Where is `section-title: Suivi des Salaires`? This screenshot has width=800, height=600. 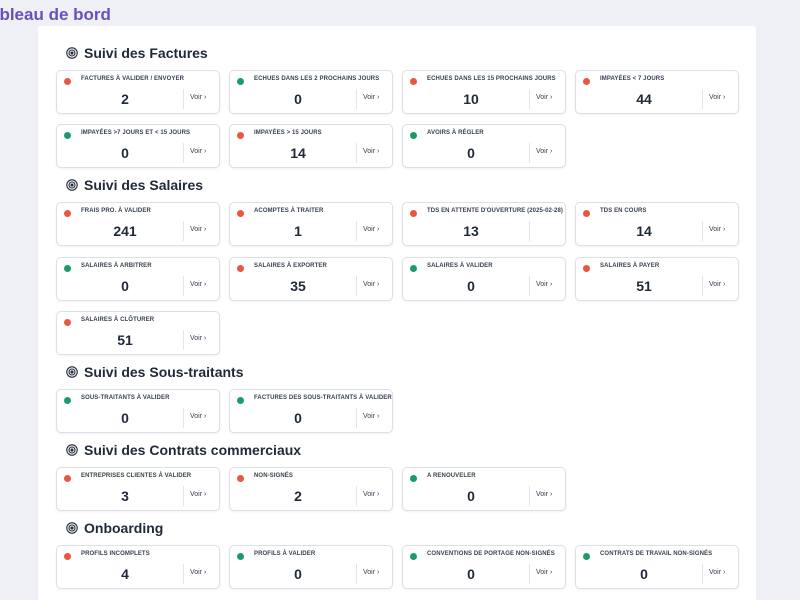 section-title: Suivi des Salaires is located at coordinates (134, 185).